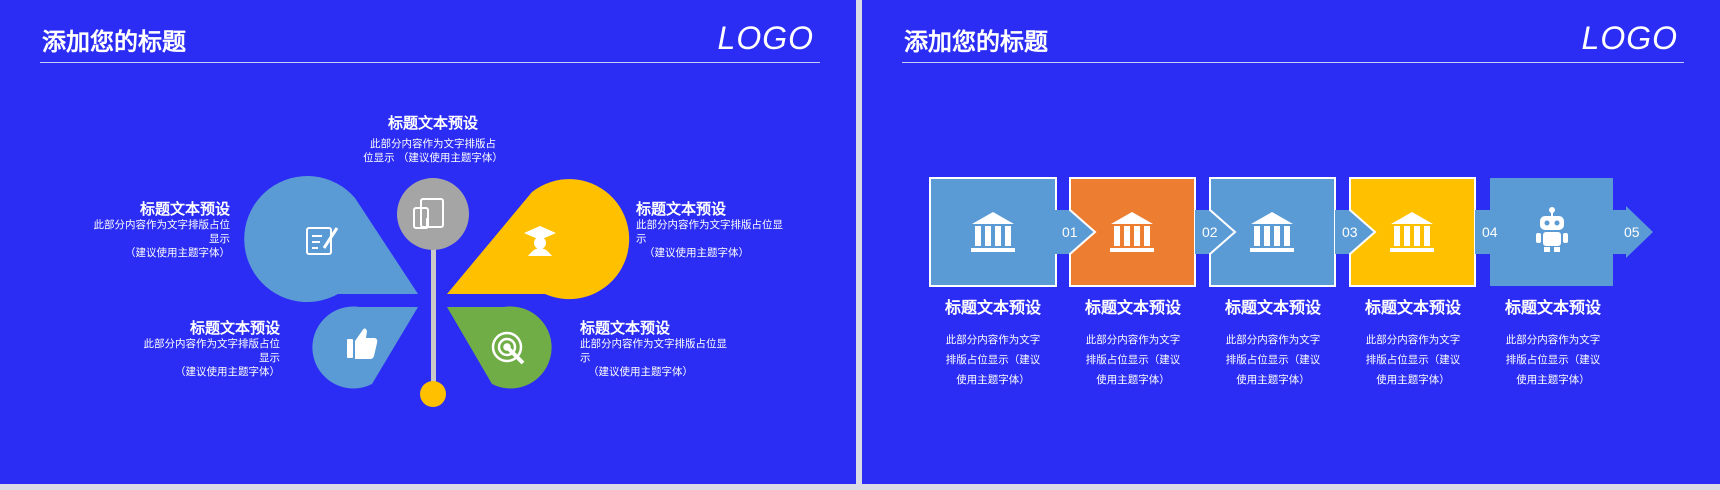 The image size is (1720, 490). I want to click on item-title-top-left: 标题文本预设, so click(184, 209).